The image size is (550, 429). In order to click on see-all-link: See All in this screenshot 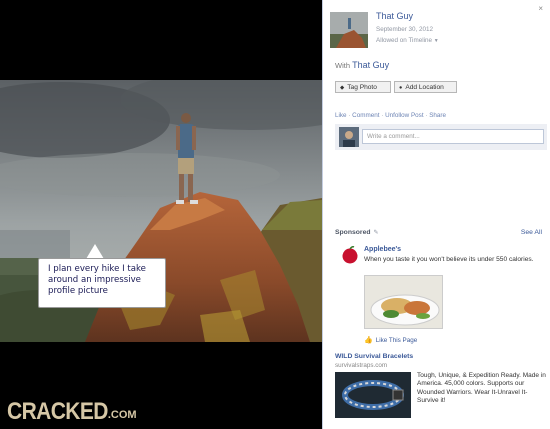, I will do `click(531, 232)`.